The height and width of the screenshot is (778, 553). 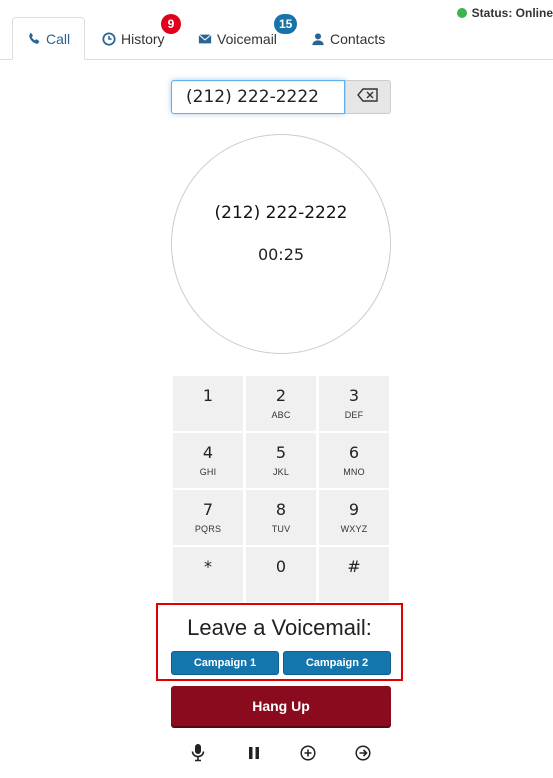 What do you see at coordinates (254, 753) in the screenshot?
I see `pause-icon` at bounding box center [254, 753].